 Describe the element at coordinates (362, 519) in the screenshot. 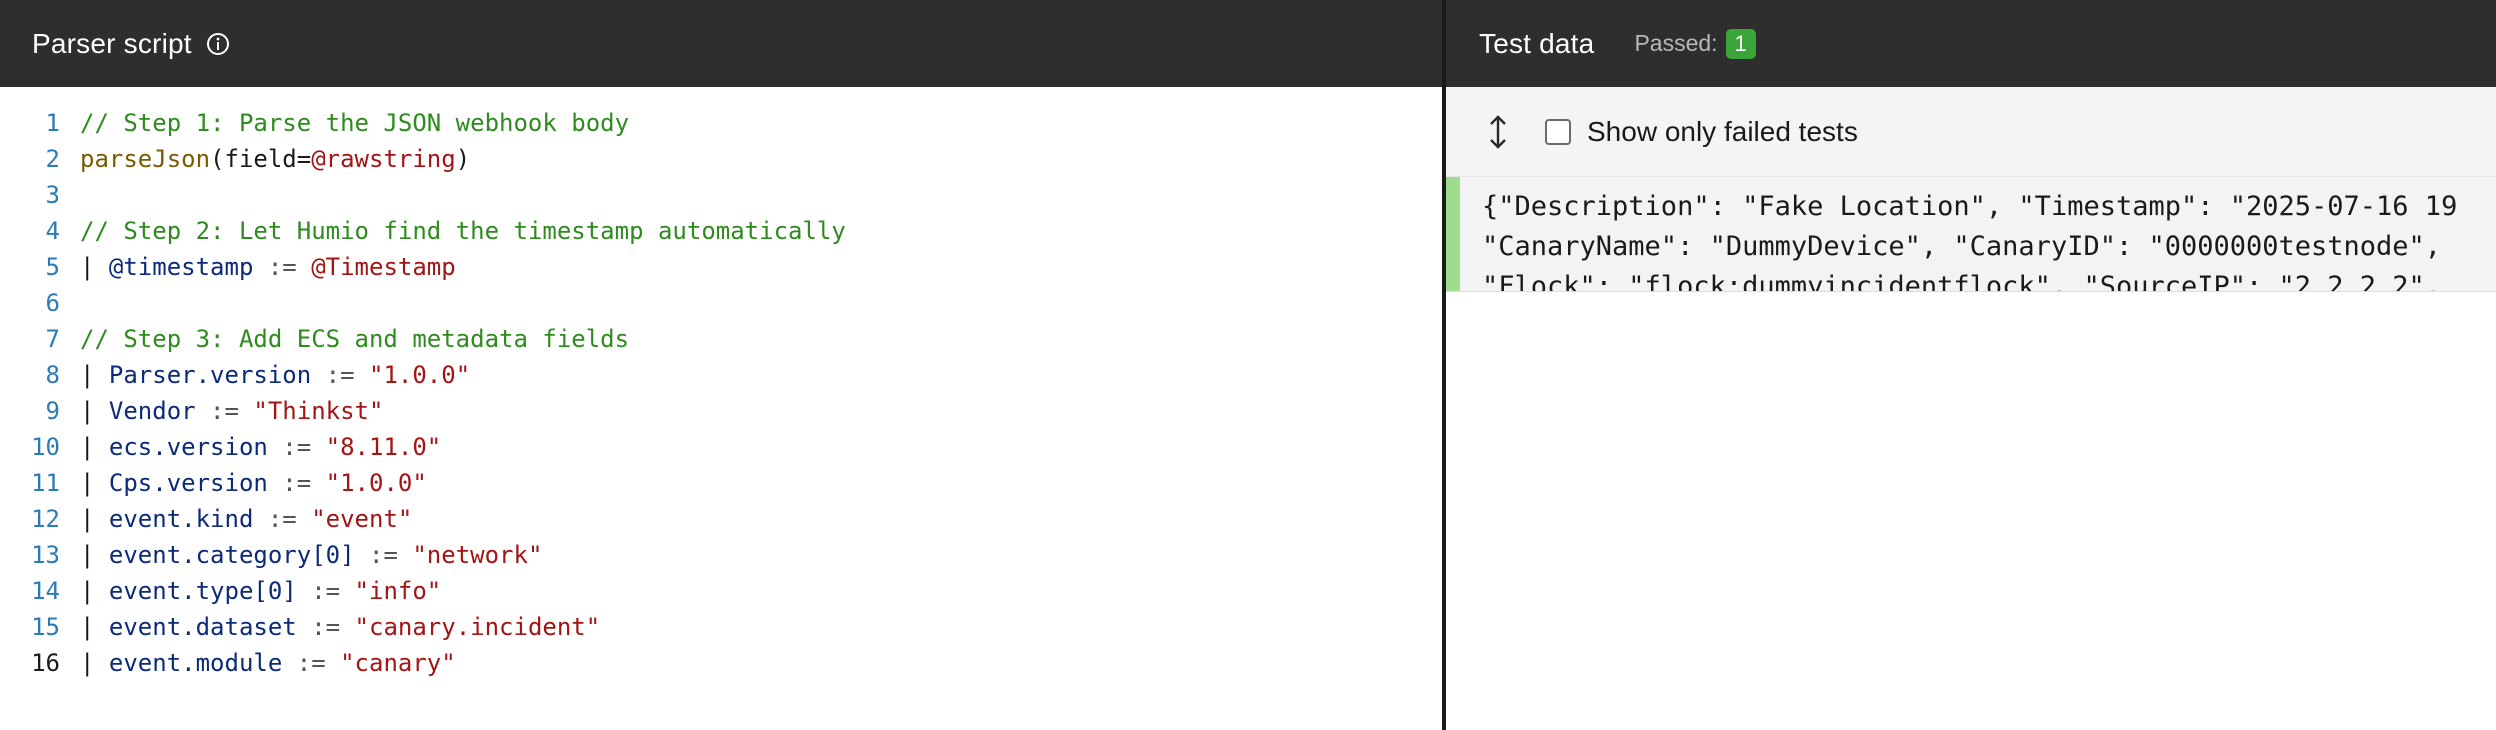

I see `code-token: "event"` at that location.